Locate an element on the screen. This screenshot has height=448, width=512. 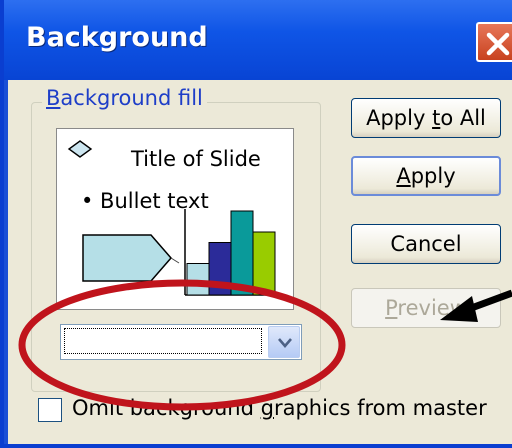
window-title: Background is located at coordinates (117, 37).